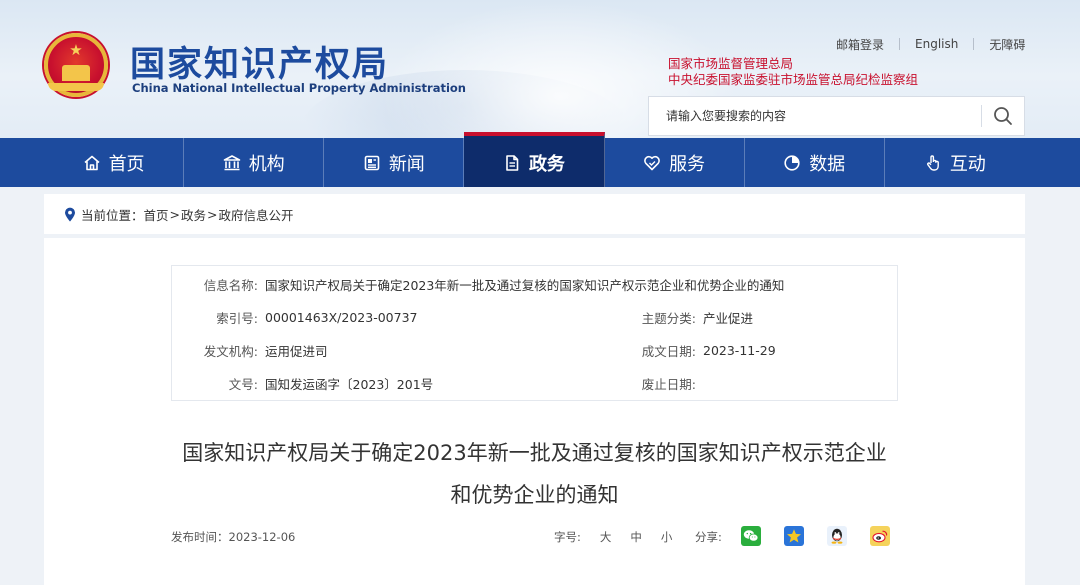 Image resolution: width=1080 pixels, height=585 pixels. What do you see at coordinates (751, 536) in the screenshot?
I see `wechat-icon` at bounding box center [751, 536].